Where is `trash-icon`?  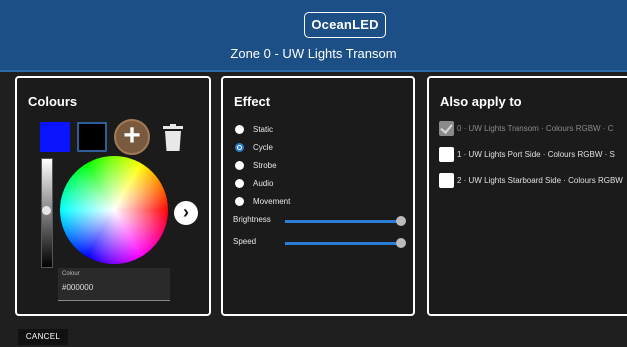
trash-icon is located at coordinates (173, 138).